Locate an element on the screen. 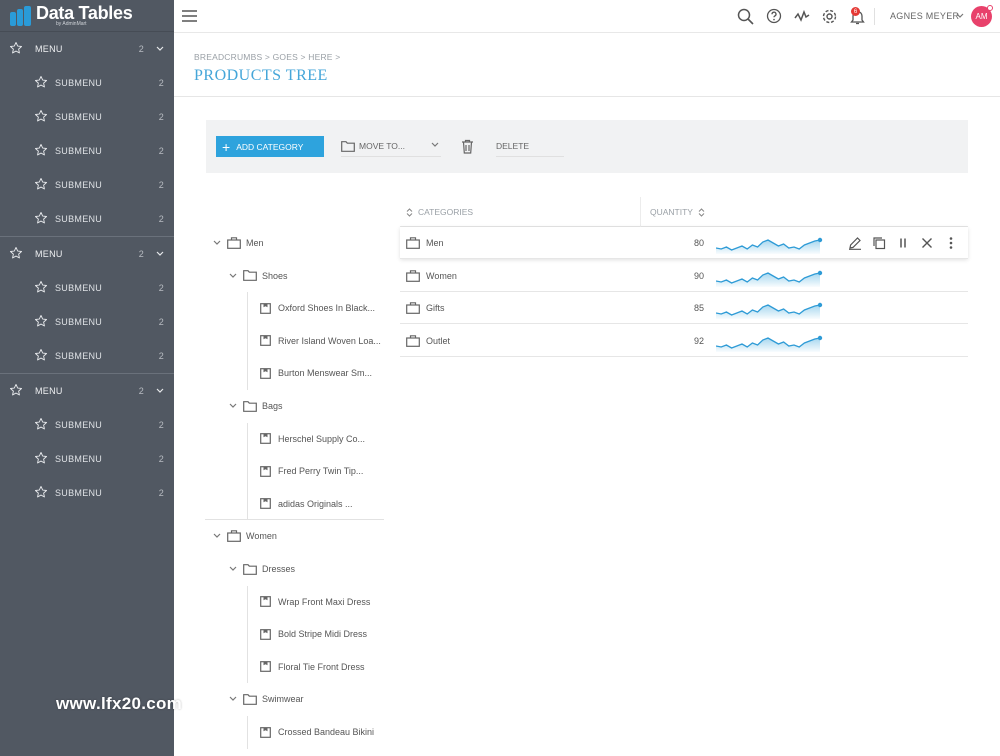 Image resolution: width=1000 pixels, height=756 pixels. help-icon is located at coordinates (774, 16).